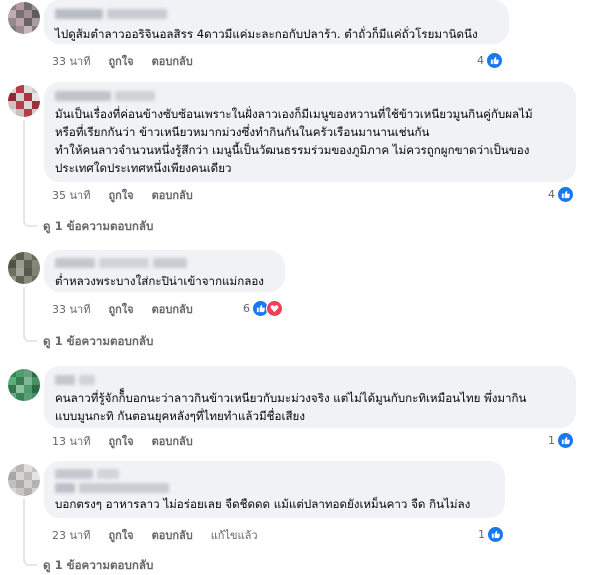  What do you see at coordinates (159, 281) in the screenshot?
I see `comment-text: ต่ำหลวงพระบางใส่กะปิน่าเข้าจากแม่กลอง` at bounding box center [159, 281].